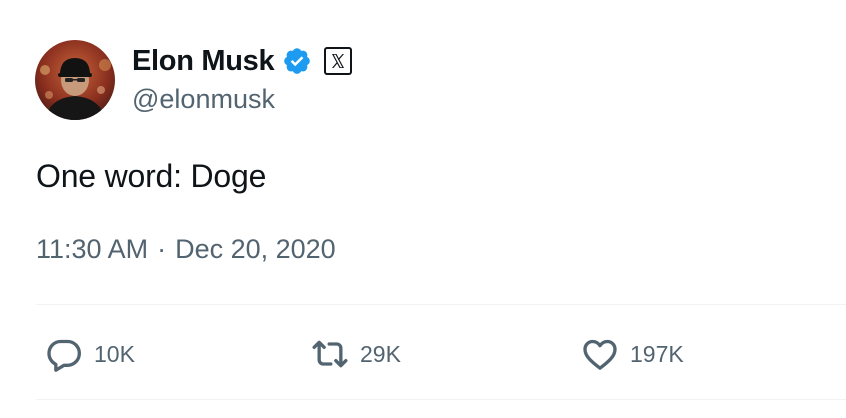 This screenshot has width=846, height=418. I want to click on avatar, so click(75, 80).